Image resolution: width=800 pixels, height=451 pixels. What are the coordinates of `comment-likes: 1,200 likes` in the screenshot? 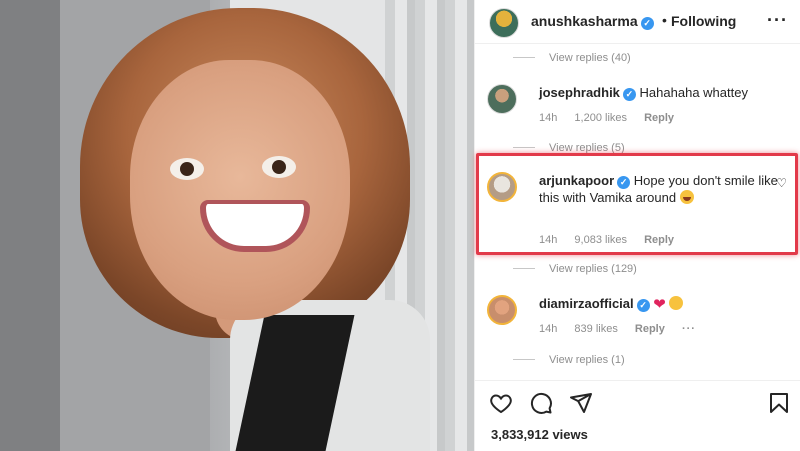 It's located at (600, 118).